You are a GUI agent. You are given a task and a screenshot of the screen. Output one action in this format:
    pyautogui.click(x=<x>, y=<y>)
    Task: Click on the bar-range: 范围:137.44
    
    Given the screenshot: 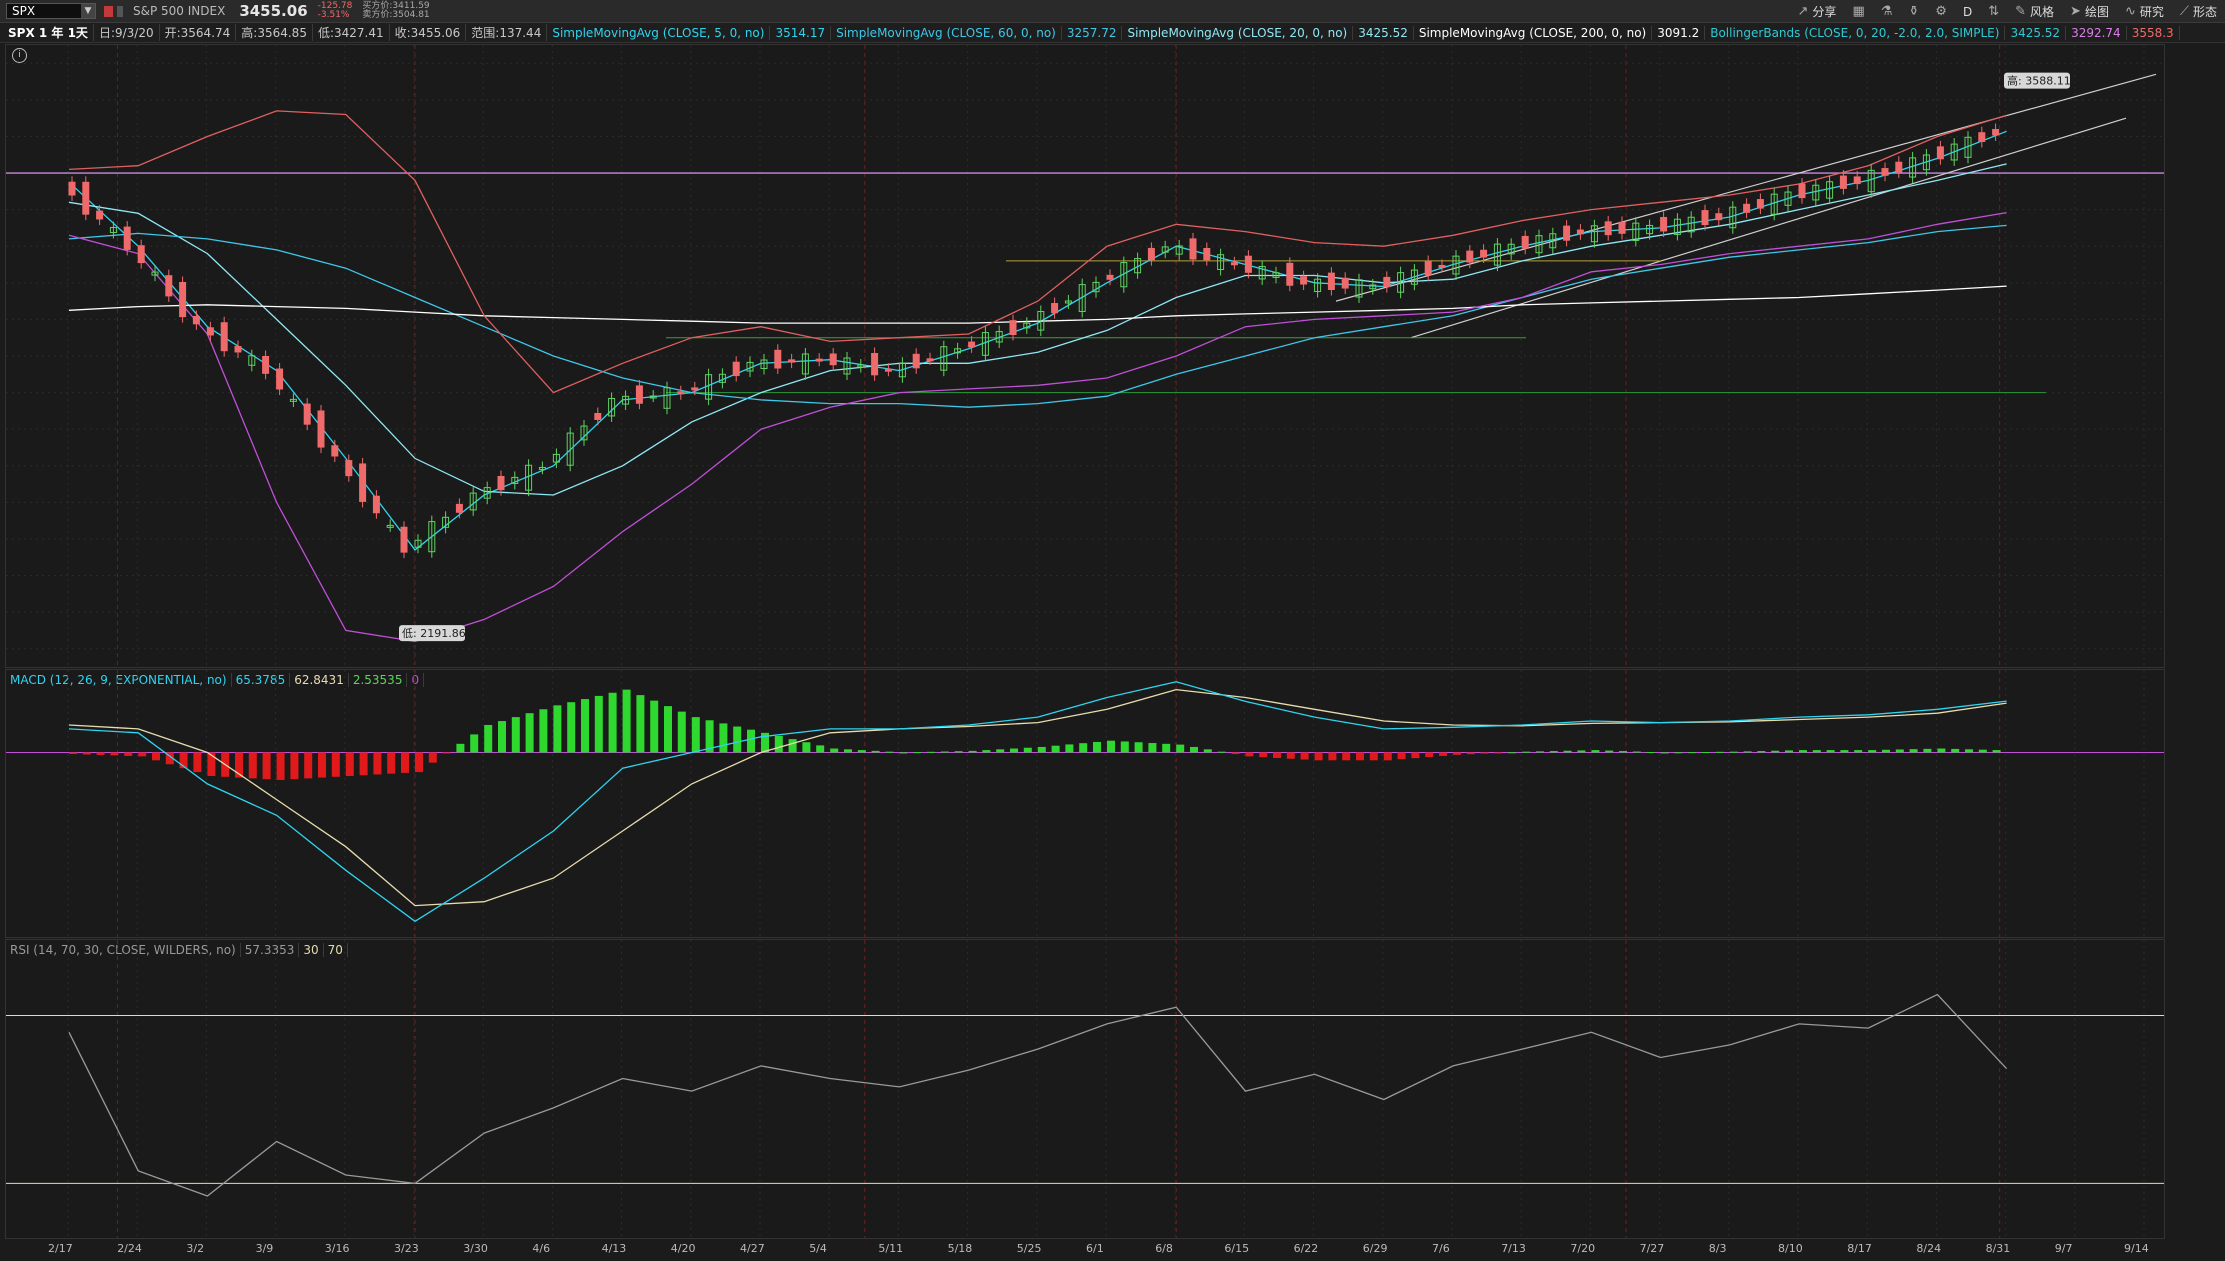 What is the action you would take?
    pyautogui.click(x=507, y=32)
    